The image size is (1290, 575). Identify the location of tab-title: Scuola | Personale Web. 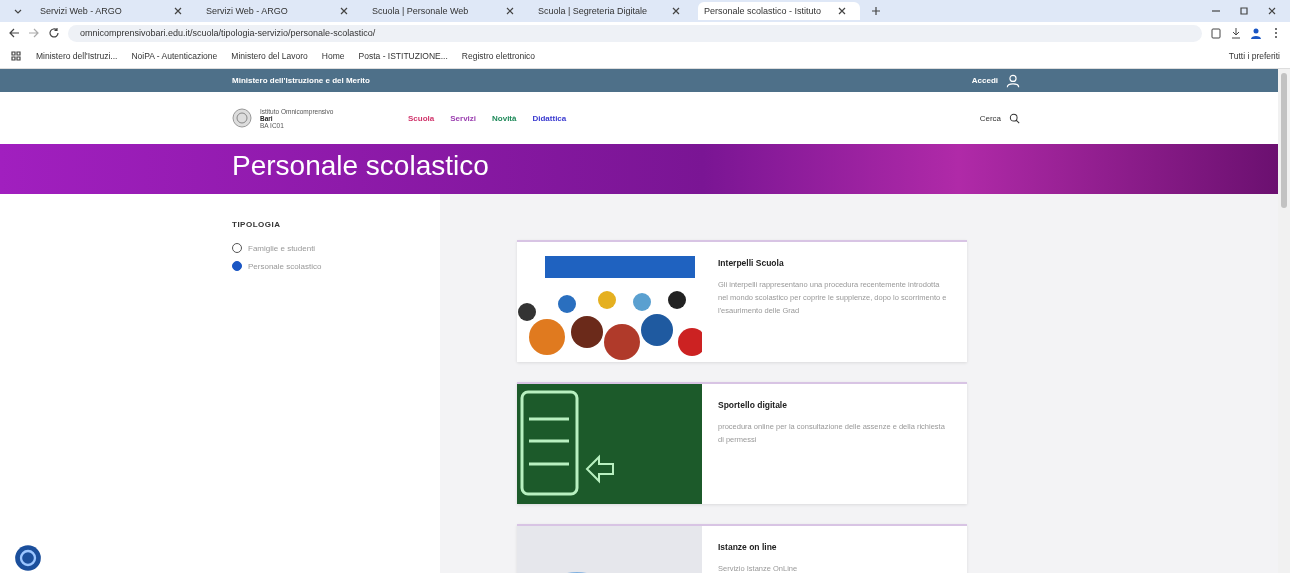
(420, 11).